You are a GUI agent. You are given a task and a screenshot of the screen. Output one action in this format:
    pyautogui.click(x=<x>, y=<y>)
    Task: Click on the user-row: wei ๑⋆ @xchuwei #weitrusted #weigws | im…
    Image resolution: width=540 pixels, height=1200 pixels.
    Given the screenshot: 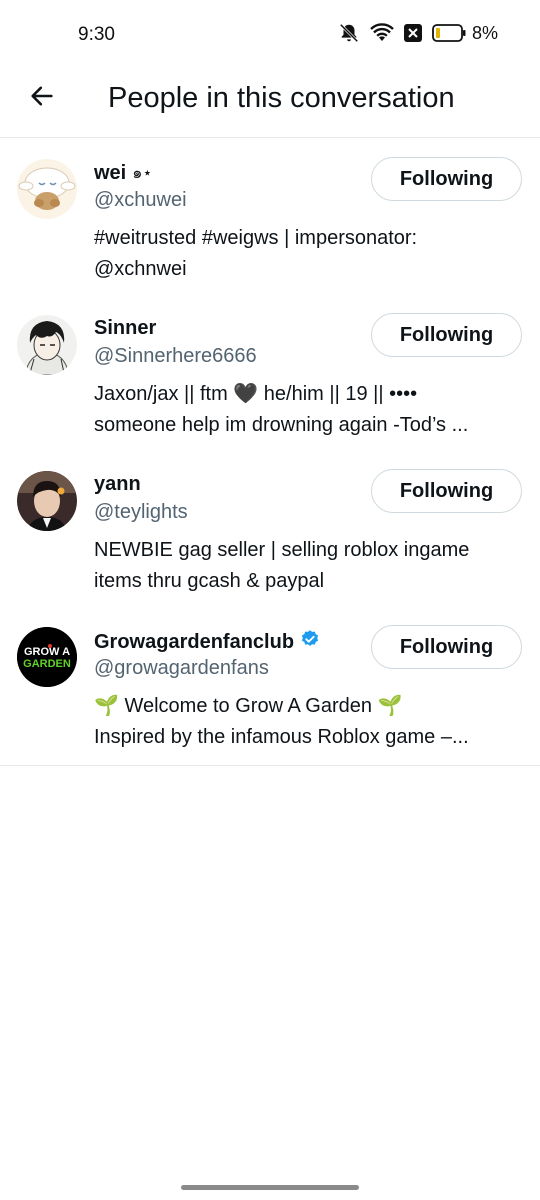 What is the action you would take?
    pyautogui.click(x=270, y=217)
    